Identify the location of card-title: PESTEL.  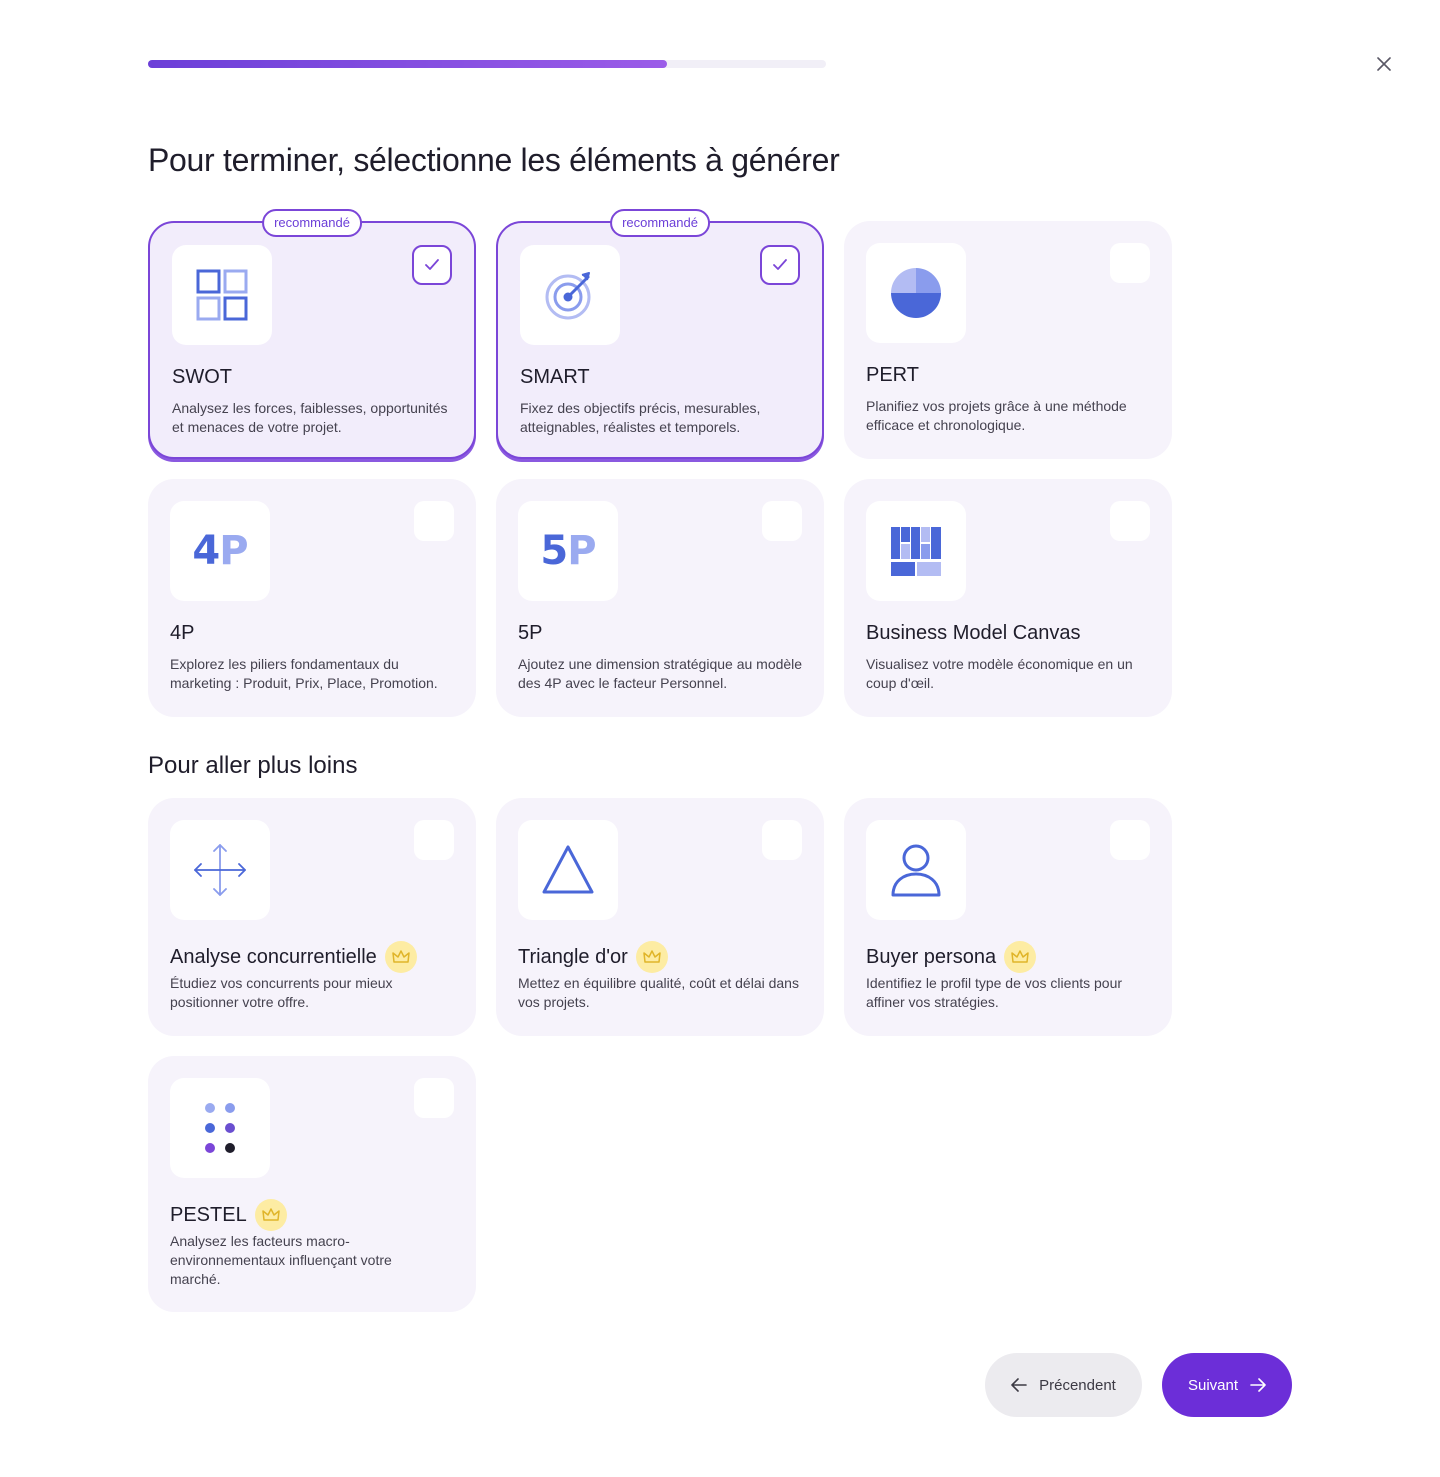
(228, 1215).